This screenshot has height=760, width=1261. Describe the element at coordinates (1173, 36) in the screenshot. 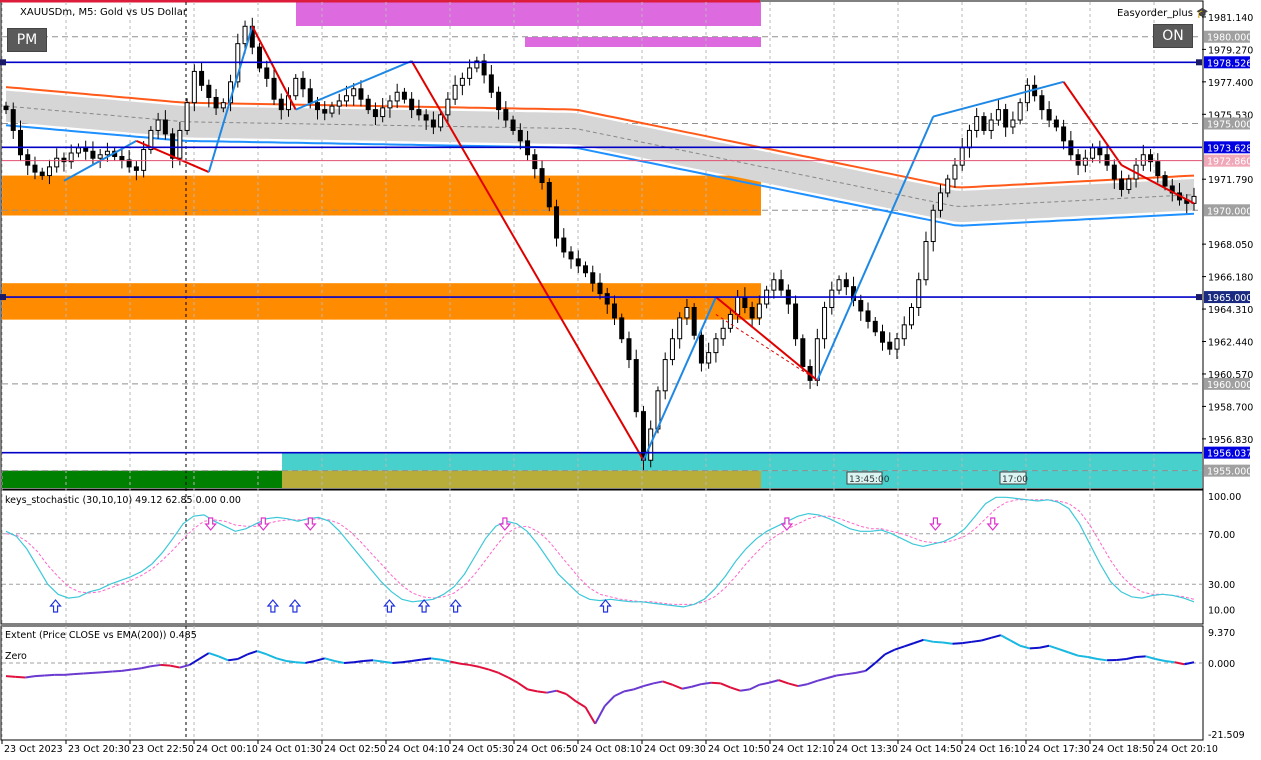

I see `on-button: ON` at that location.